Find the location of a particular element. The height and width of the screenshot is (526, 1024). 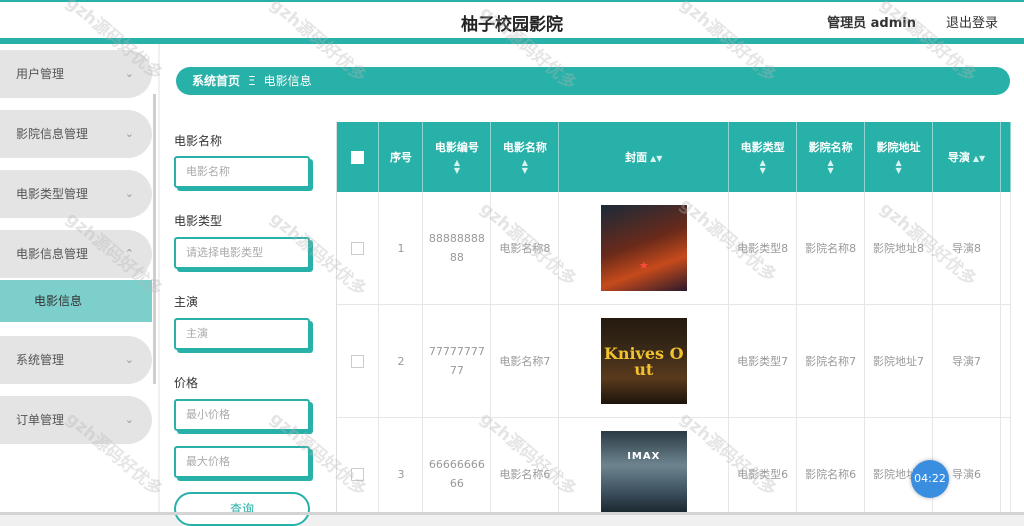

sidebar-item-movie-type-management: 电影类型管理 ⌄ is located at coordinates (76, 194).